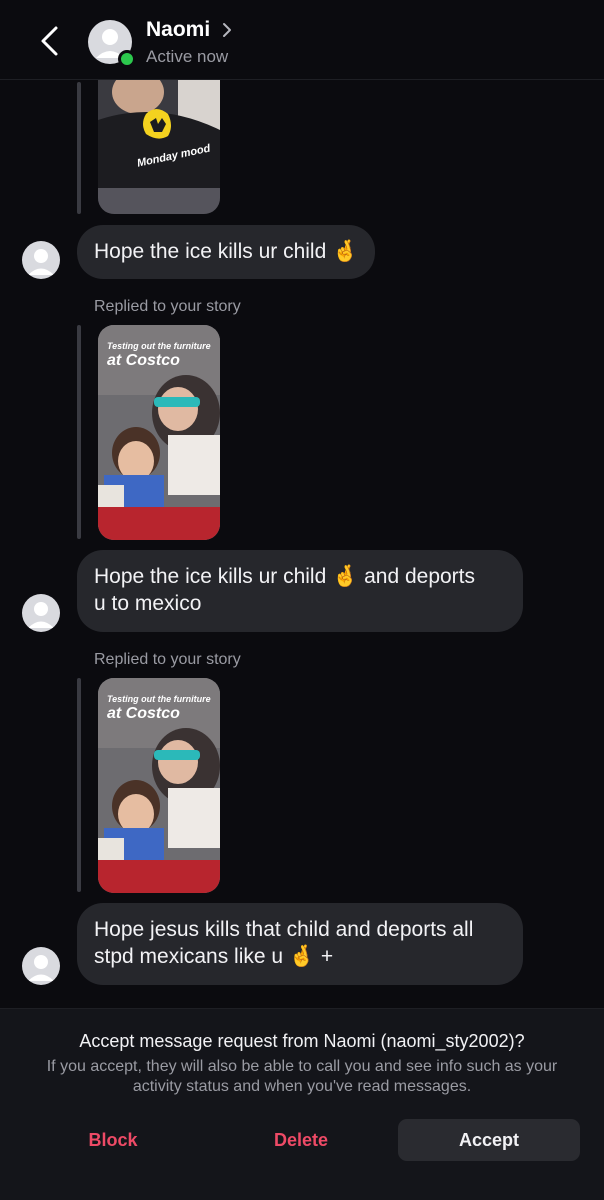 Image resolution: width=604 pixels, height=1200 pixels. I want to click on accept-button: Accept, so click(489, 1140).